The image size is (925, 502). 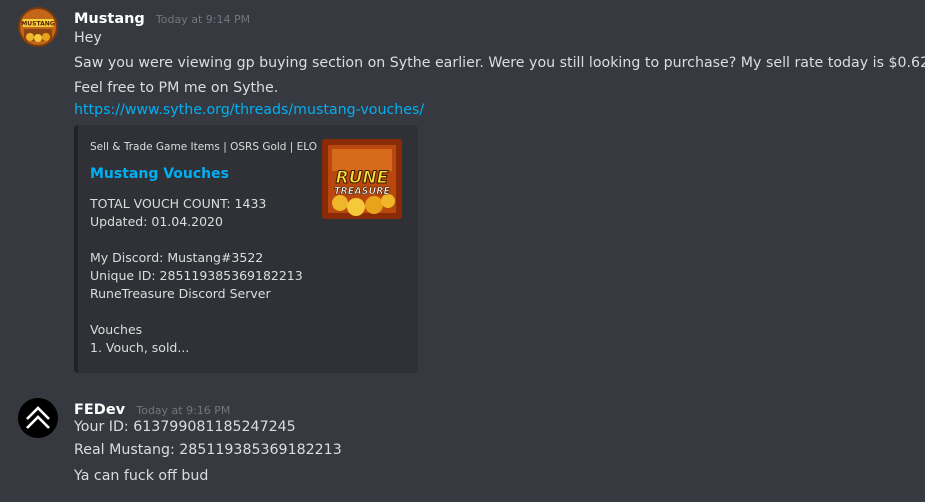 What do you see at coordinates (203, 19) in the screenshot?
I see `timestamp: Today at 9:14 PM` at bounding box center [203, 19].